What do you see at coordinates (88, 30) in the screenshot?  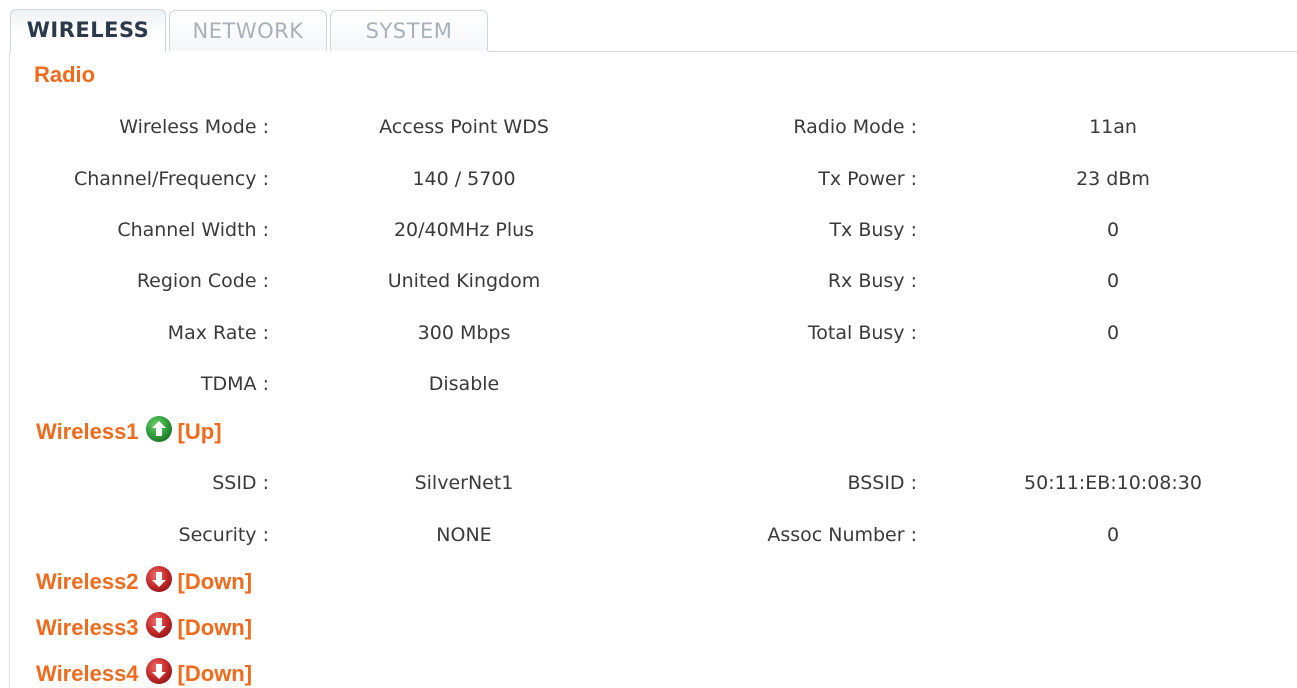 I see `tab-wireless: WIRELESS` at bounding box center [88, 30].